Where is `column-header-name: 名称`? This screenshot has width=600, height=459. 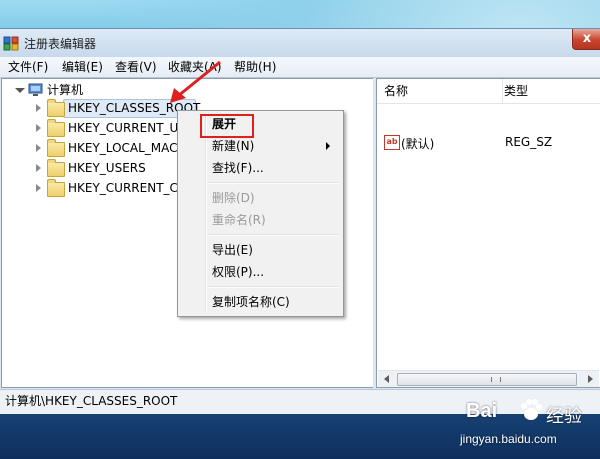
column-header-name: 名称 is located at coordinates (443, 91).